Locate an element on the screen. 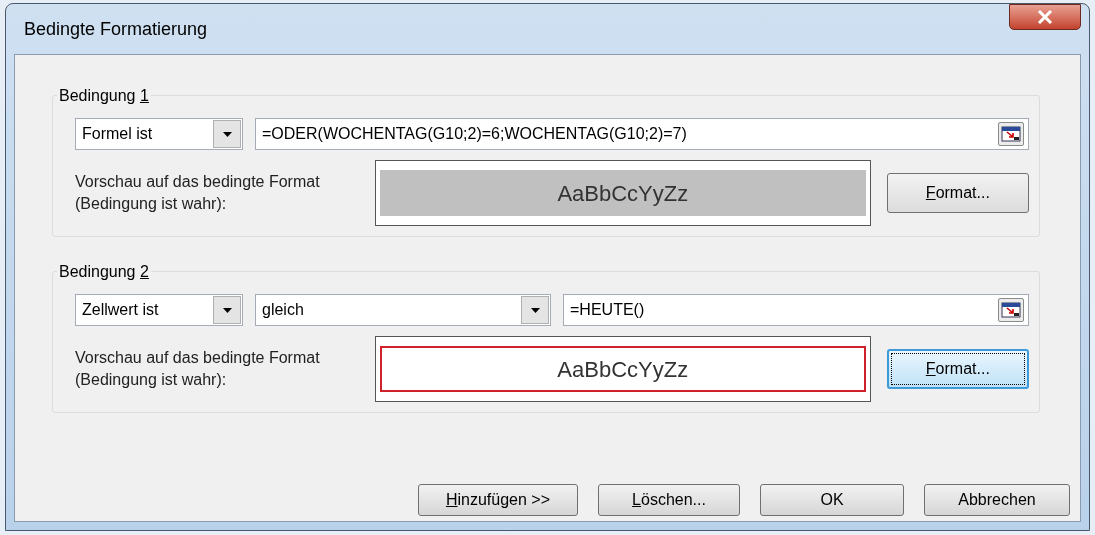  formula-field: =HEUTE() is located at coordinates (796, 310).